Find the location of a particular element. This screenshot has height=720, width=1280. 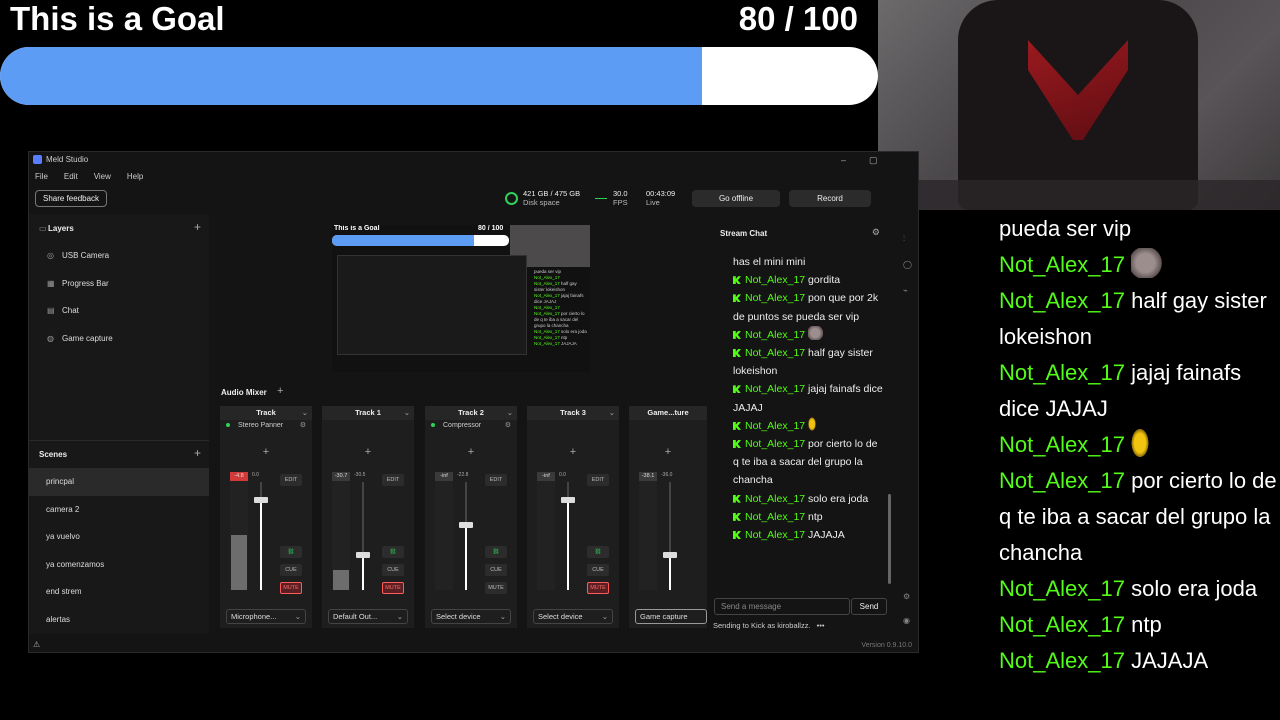

menu-edit: Edit is located at coordinates (71, 176).